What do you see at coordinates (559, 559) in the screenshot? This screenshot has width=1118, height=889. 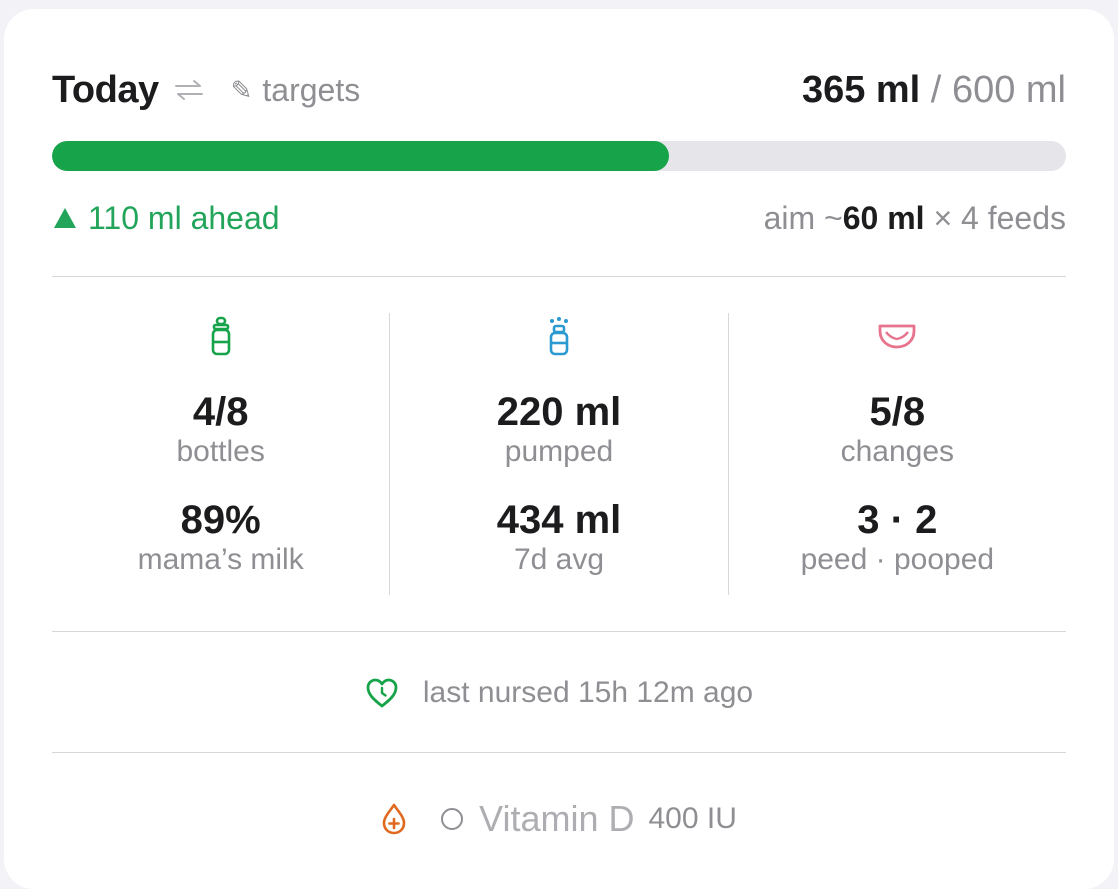 I see `seven-day-avg-label: 7d avg` at bounding box center [559, 559].